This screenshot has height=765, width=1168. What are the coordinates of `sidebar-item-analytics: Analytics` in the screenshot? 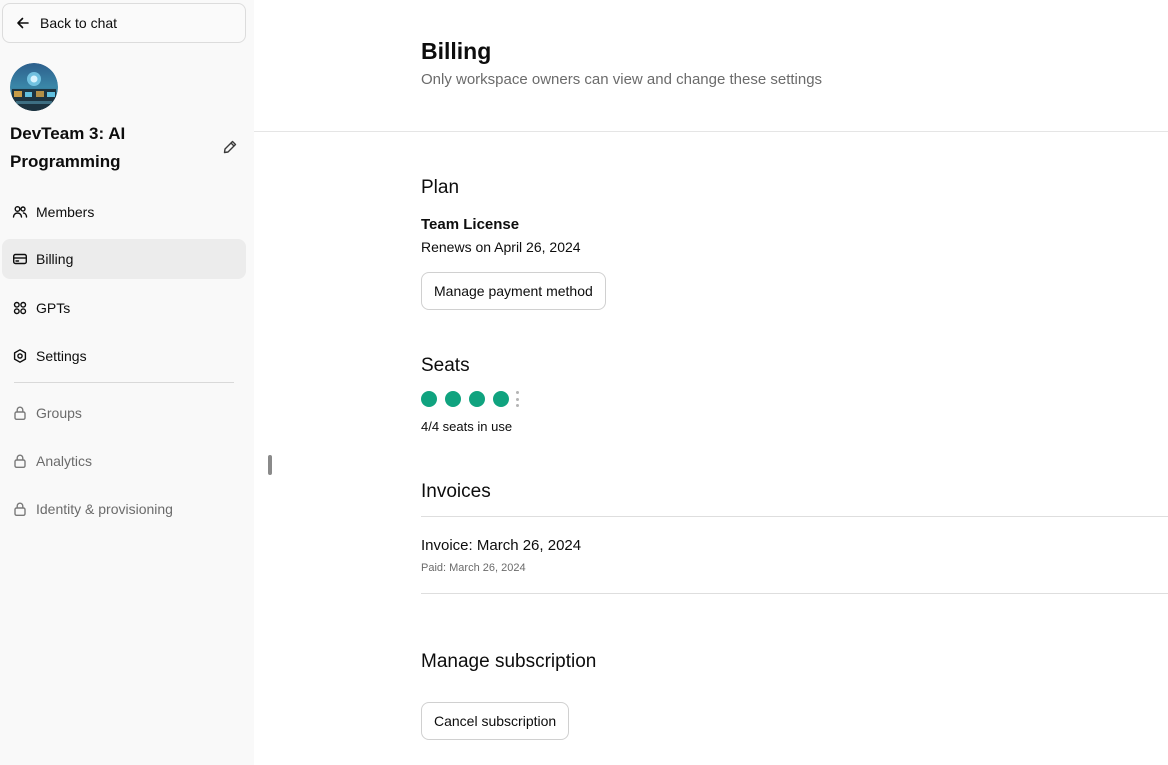 It's located at (124, 461).